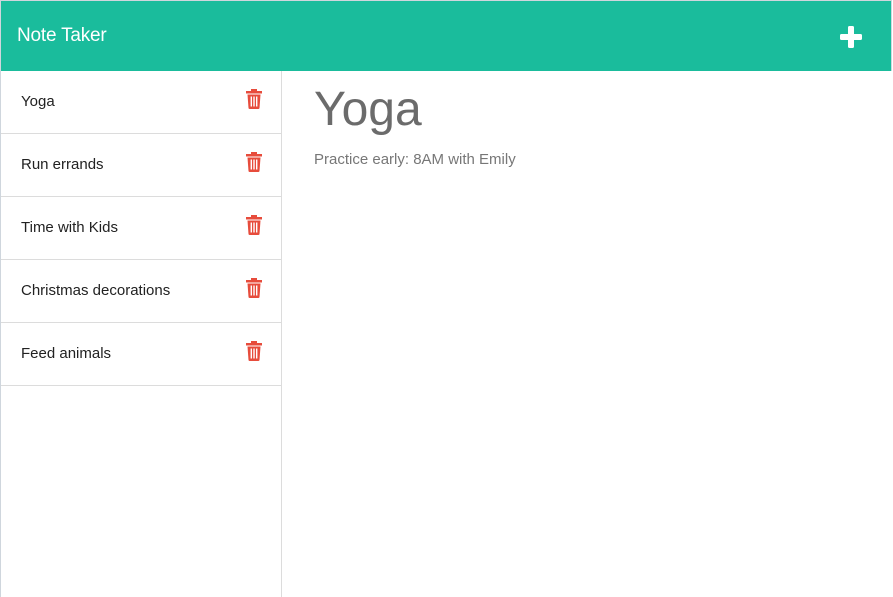 Image resolution: width=893 pixels, height=597 pixels. I want to click on note-list-item: Run errands, so click(141, 165).